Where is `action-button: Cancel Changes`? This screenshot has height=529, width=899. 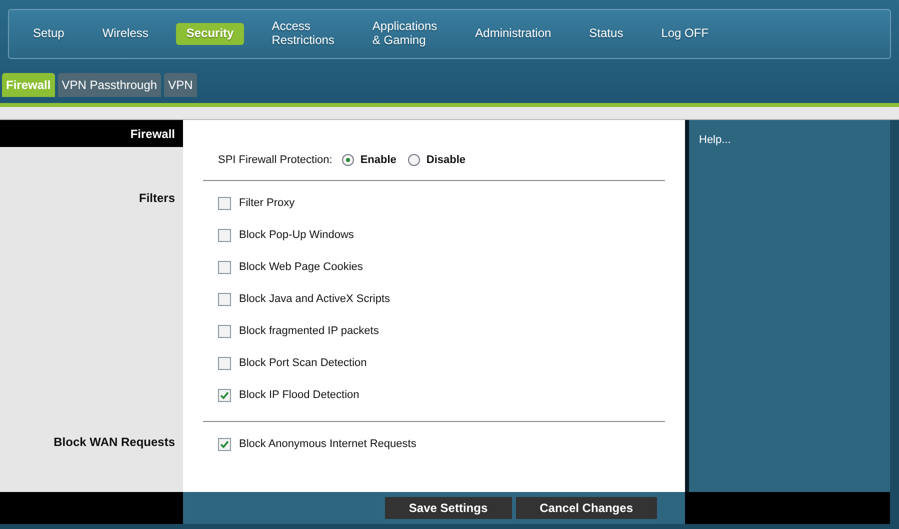 action-button: Cancel Changes is located at coordinates (586, 508).